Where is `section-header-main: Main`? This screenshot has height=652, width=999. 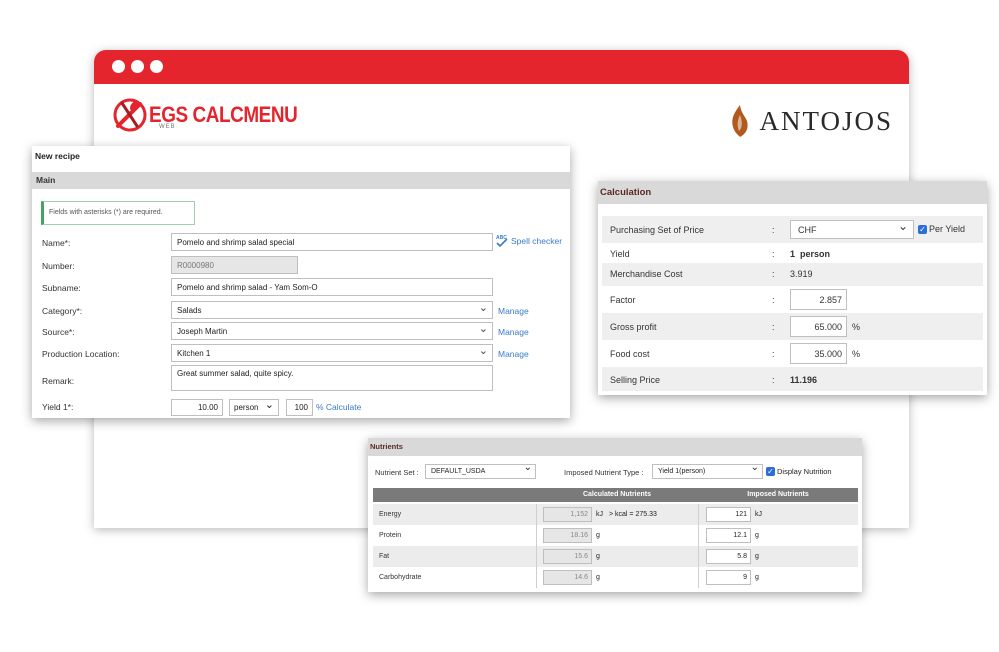 section-header-main: Main is located at coordinates (301, 180).